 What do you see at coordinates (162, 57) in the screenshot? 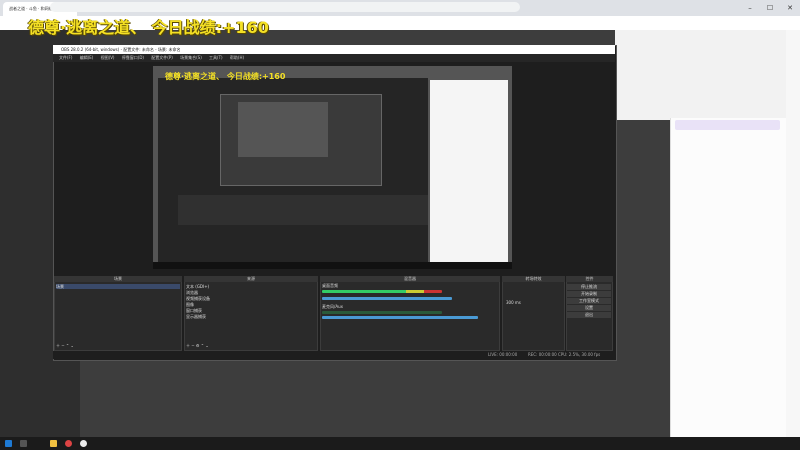
I see `menu-profile: 配置文件(P)` at bounding box center [162, 57].